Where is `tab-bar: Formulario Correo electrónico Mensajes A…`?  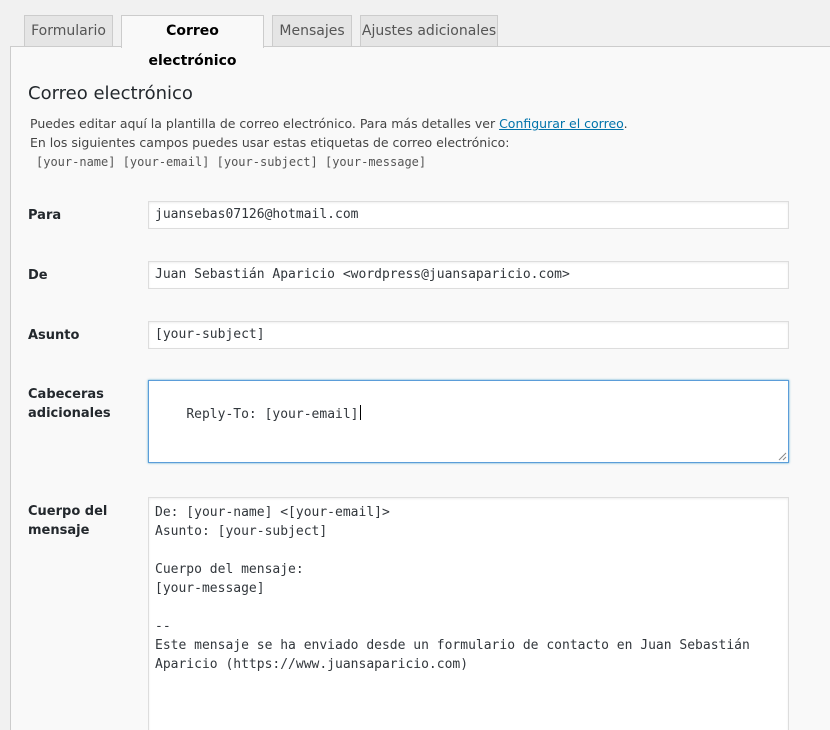
tab-bar: Formulario Correo electrónico Mensajes A… is located at coordinates (415, 34).